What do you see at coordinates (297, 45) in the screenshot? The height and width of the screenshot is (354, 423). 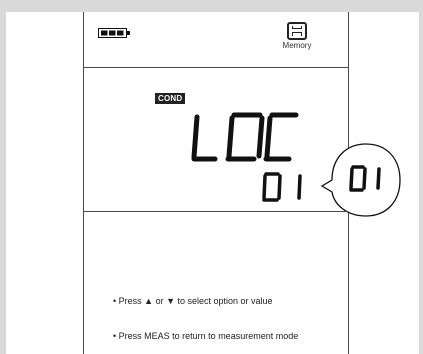 I see `memory-label: Memory` at bounding box center [297, 45].